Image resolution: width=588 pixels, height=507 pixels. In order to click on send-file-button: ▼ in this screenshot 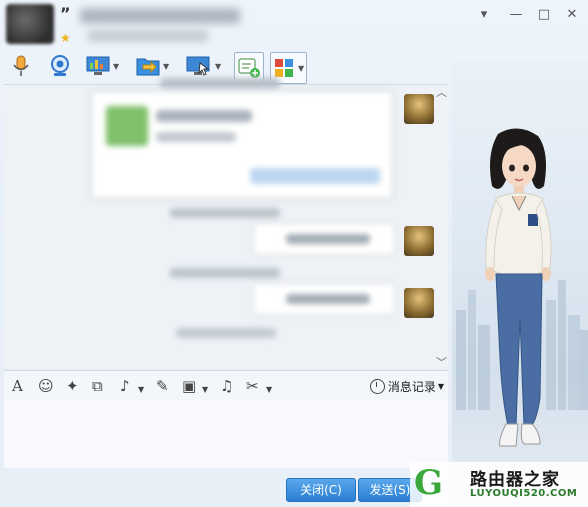, I will do `click(152, 66)`.